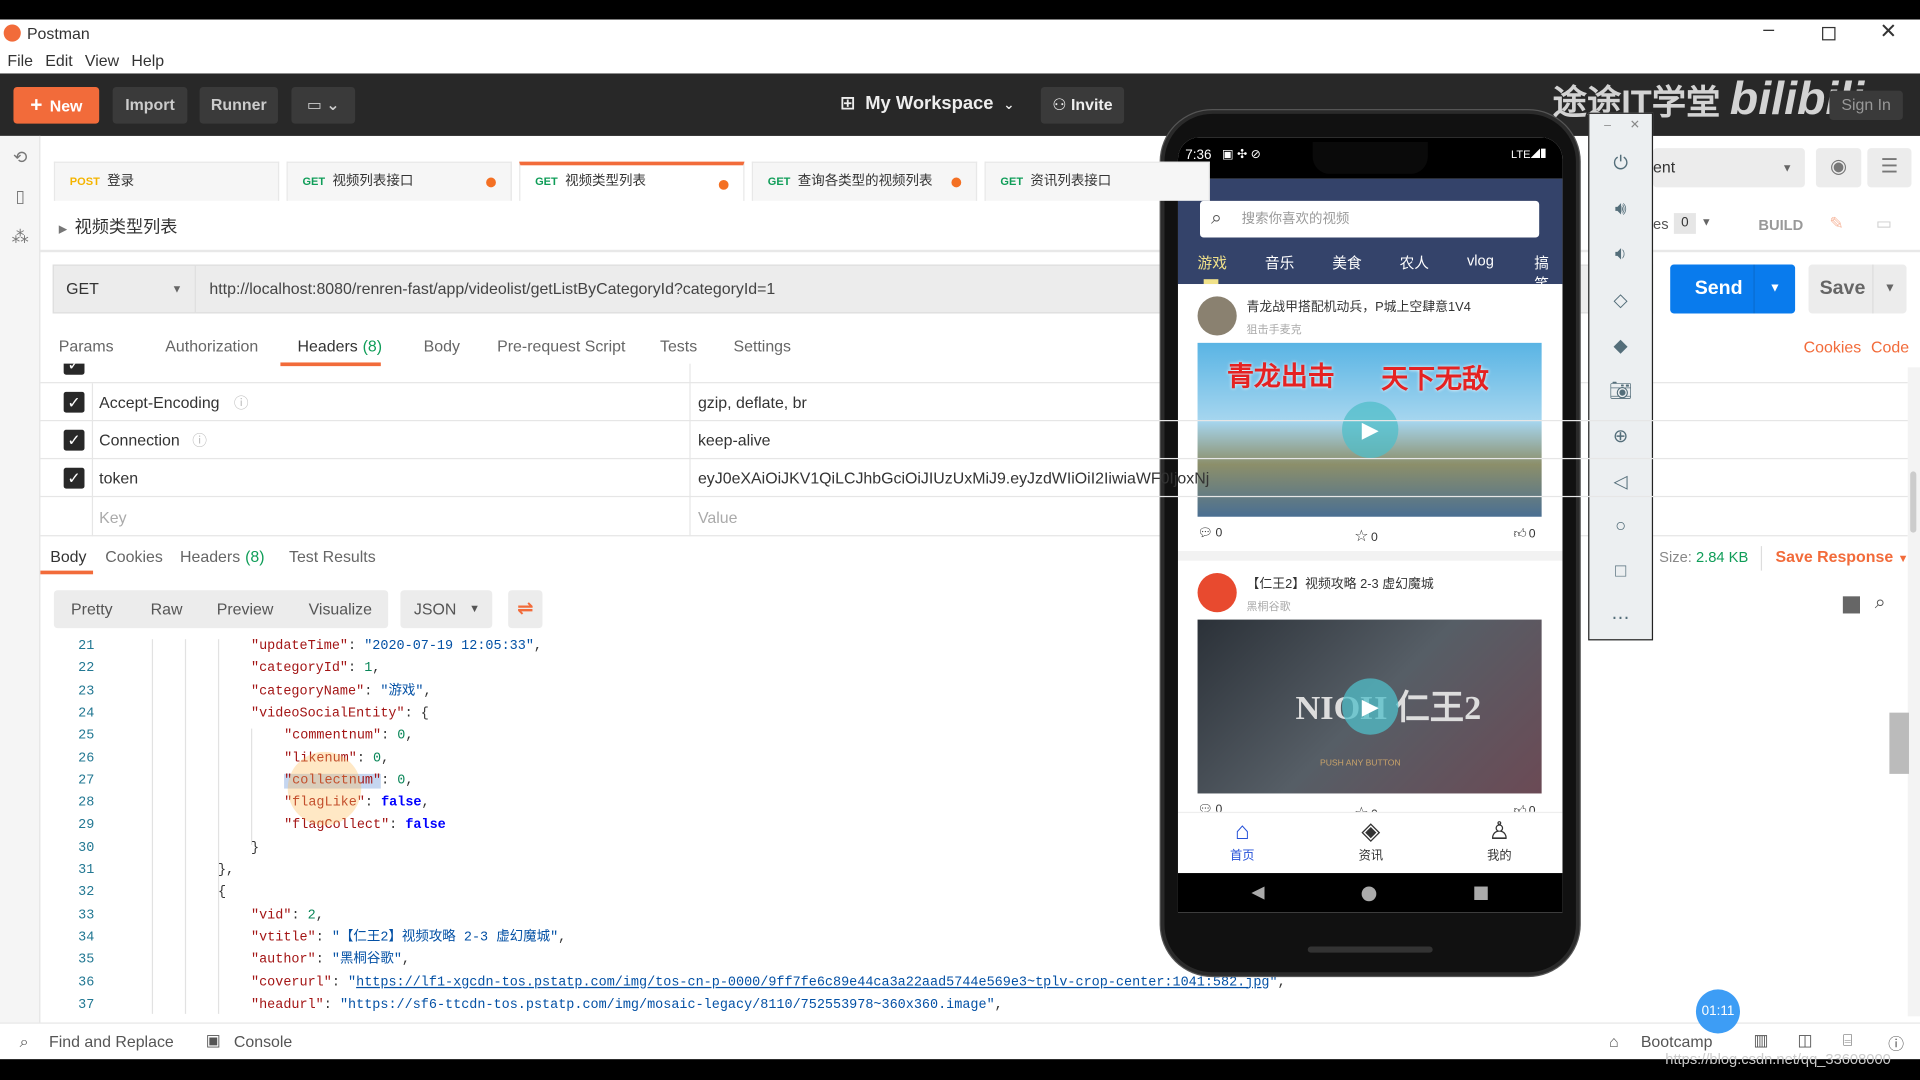 This screenshot has height=1080, width=1920. Describe the element at coordinates (1760, 1041) in the screenshot. I see `layout-single-icon: ▥` at that location.